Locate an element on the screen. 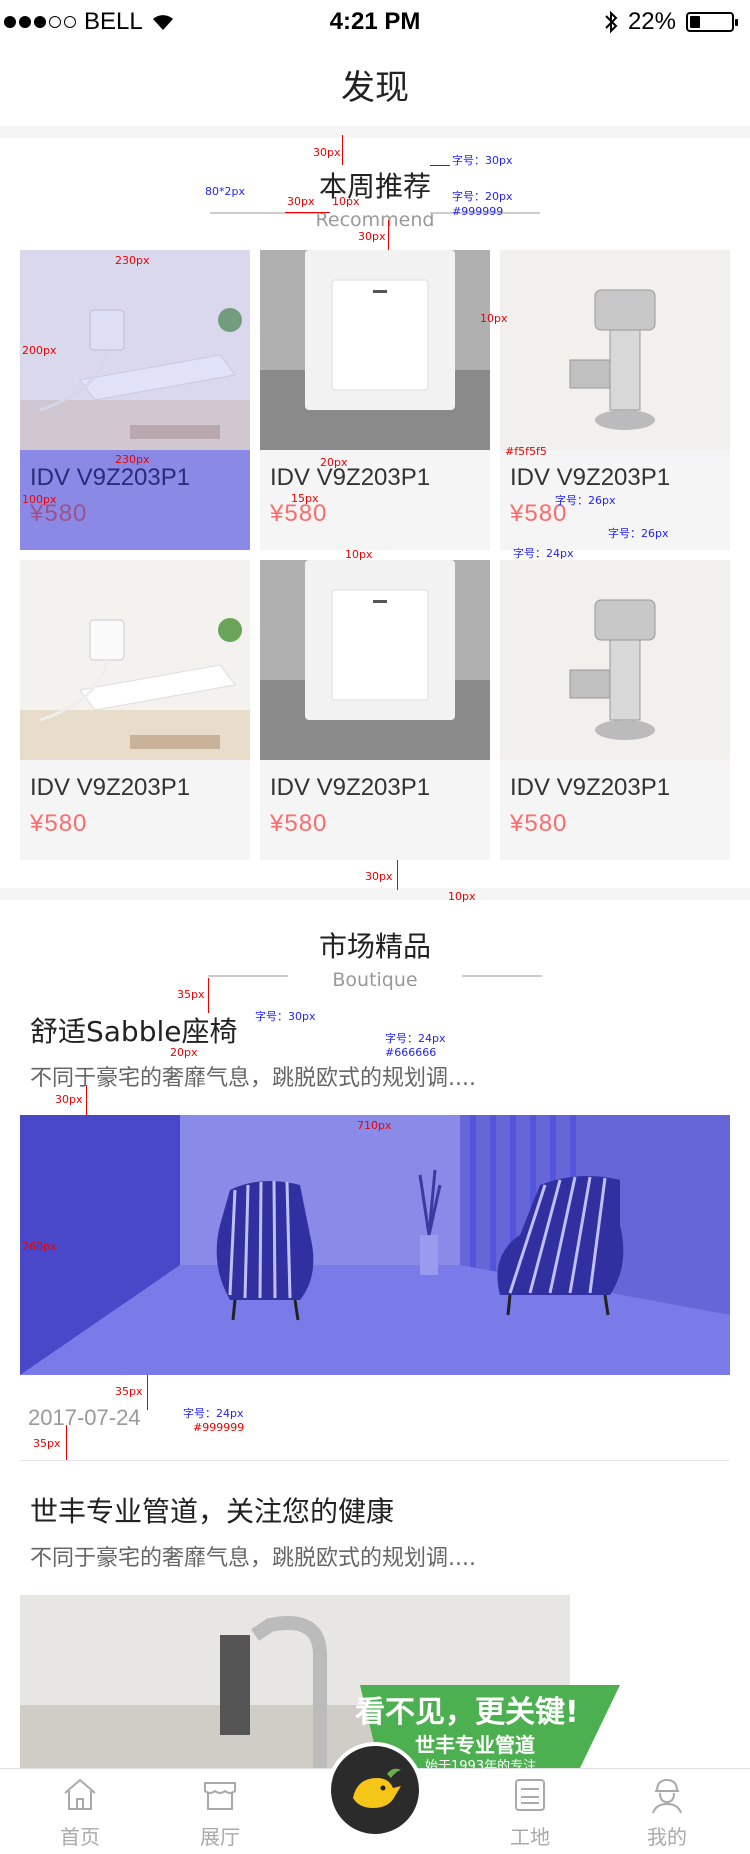  article-title: 世丰专业管道，关注您的健康 is located at coordinates (212, 1510).